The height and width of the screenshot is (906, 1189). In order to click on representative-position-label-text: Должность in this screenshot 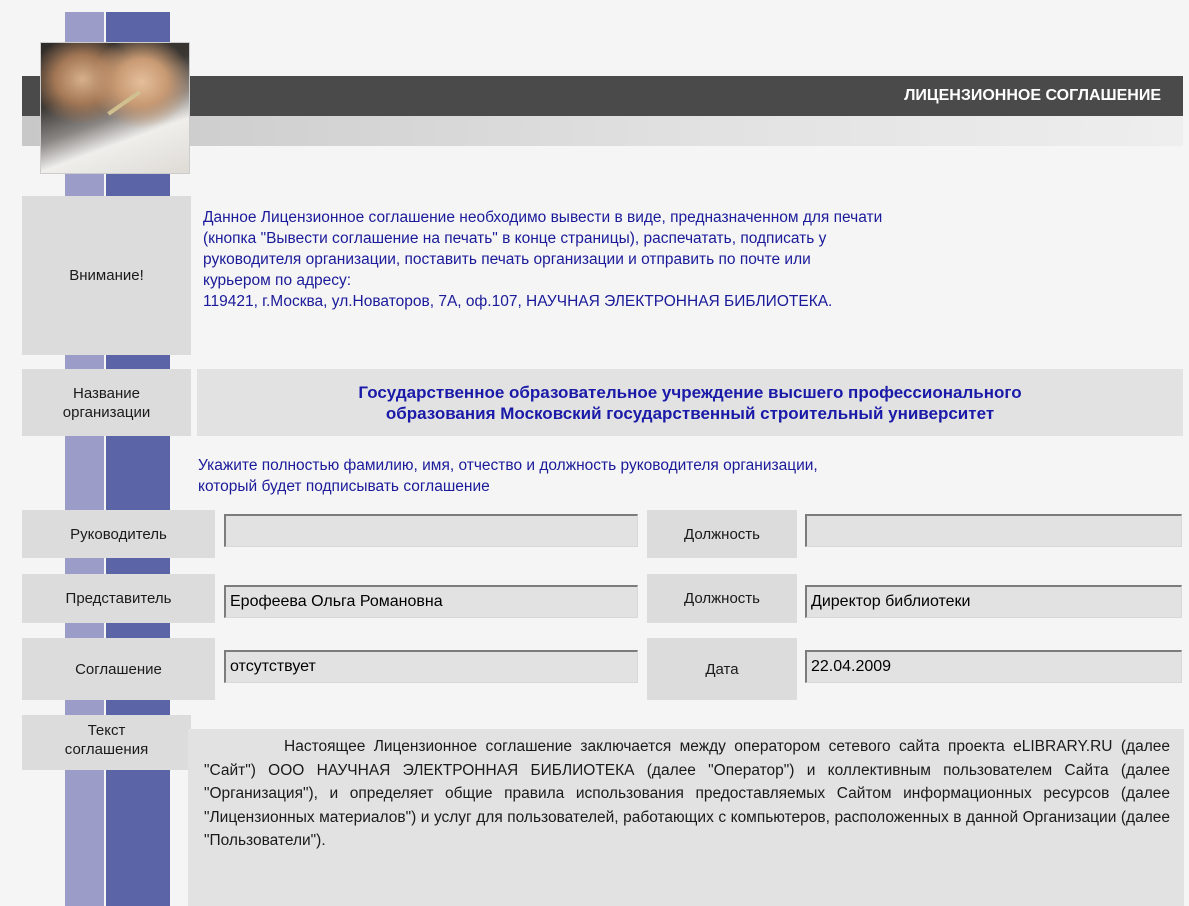, I will do `click(722, 598)`.